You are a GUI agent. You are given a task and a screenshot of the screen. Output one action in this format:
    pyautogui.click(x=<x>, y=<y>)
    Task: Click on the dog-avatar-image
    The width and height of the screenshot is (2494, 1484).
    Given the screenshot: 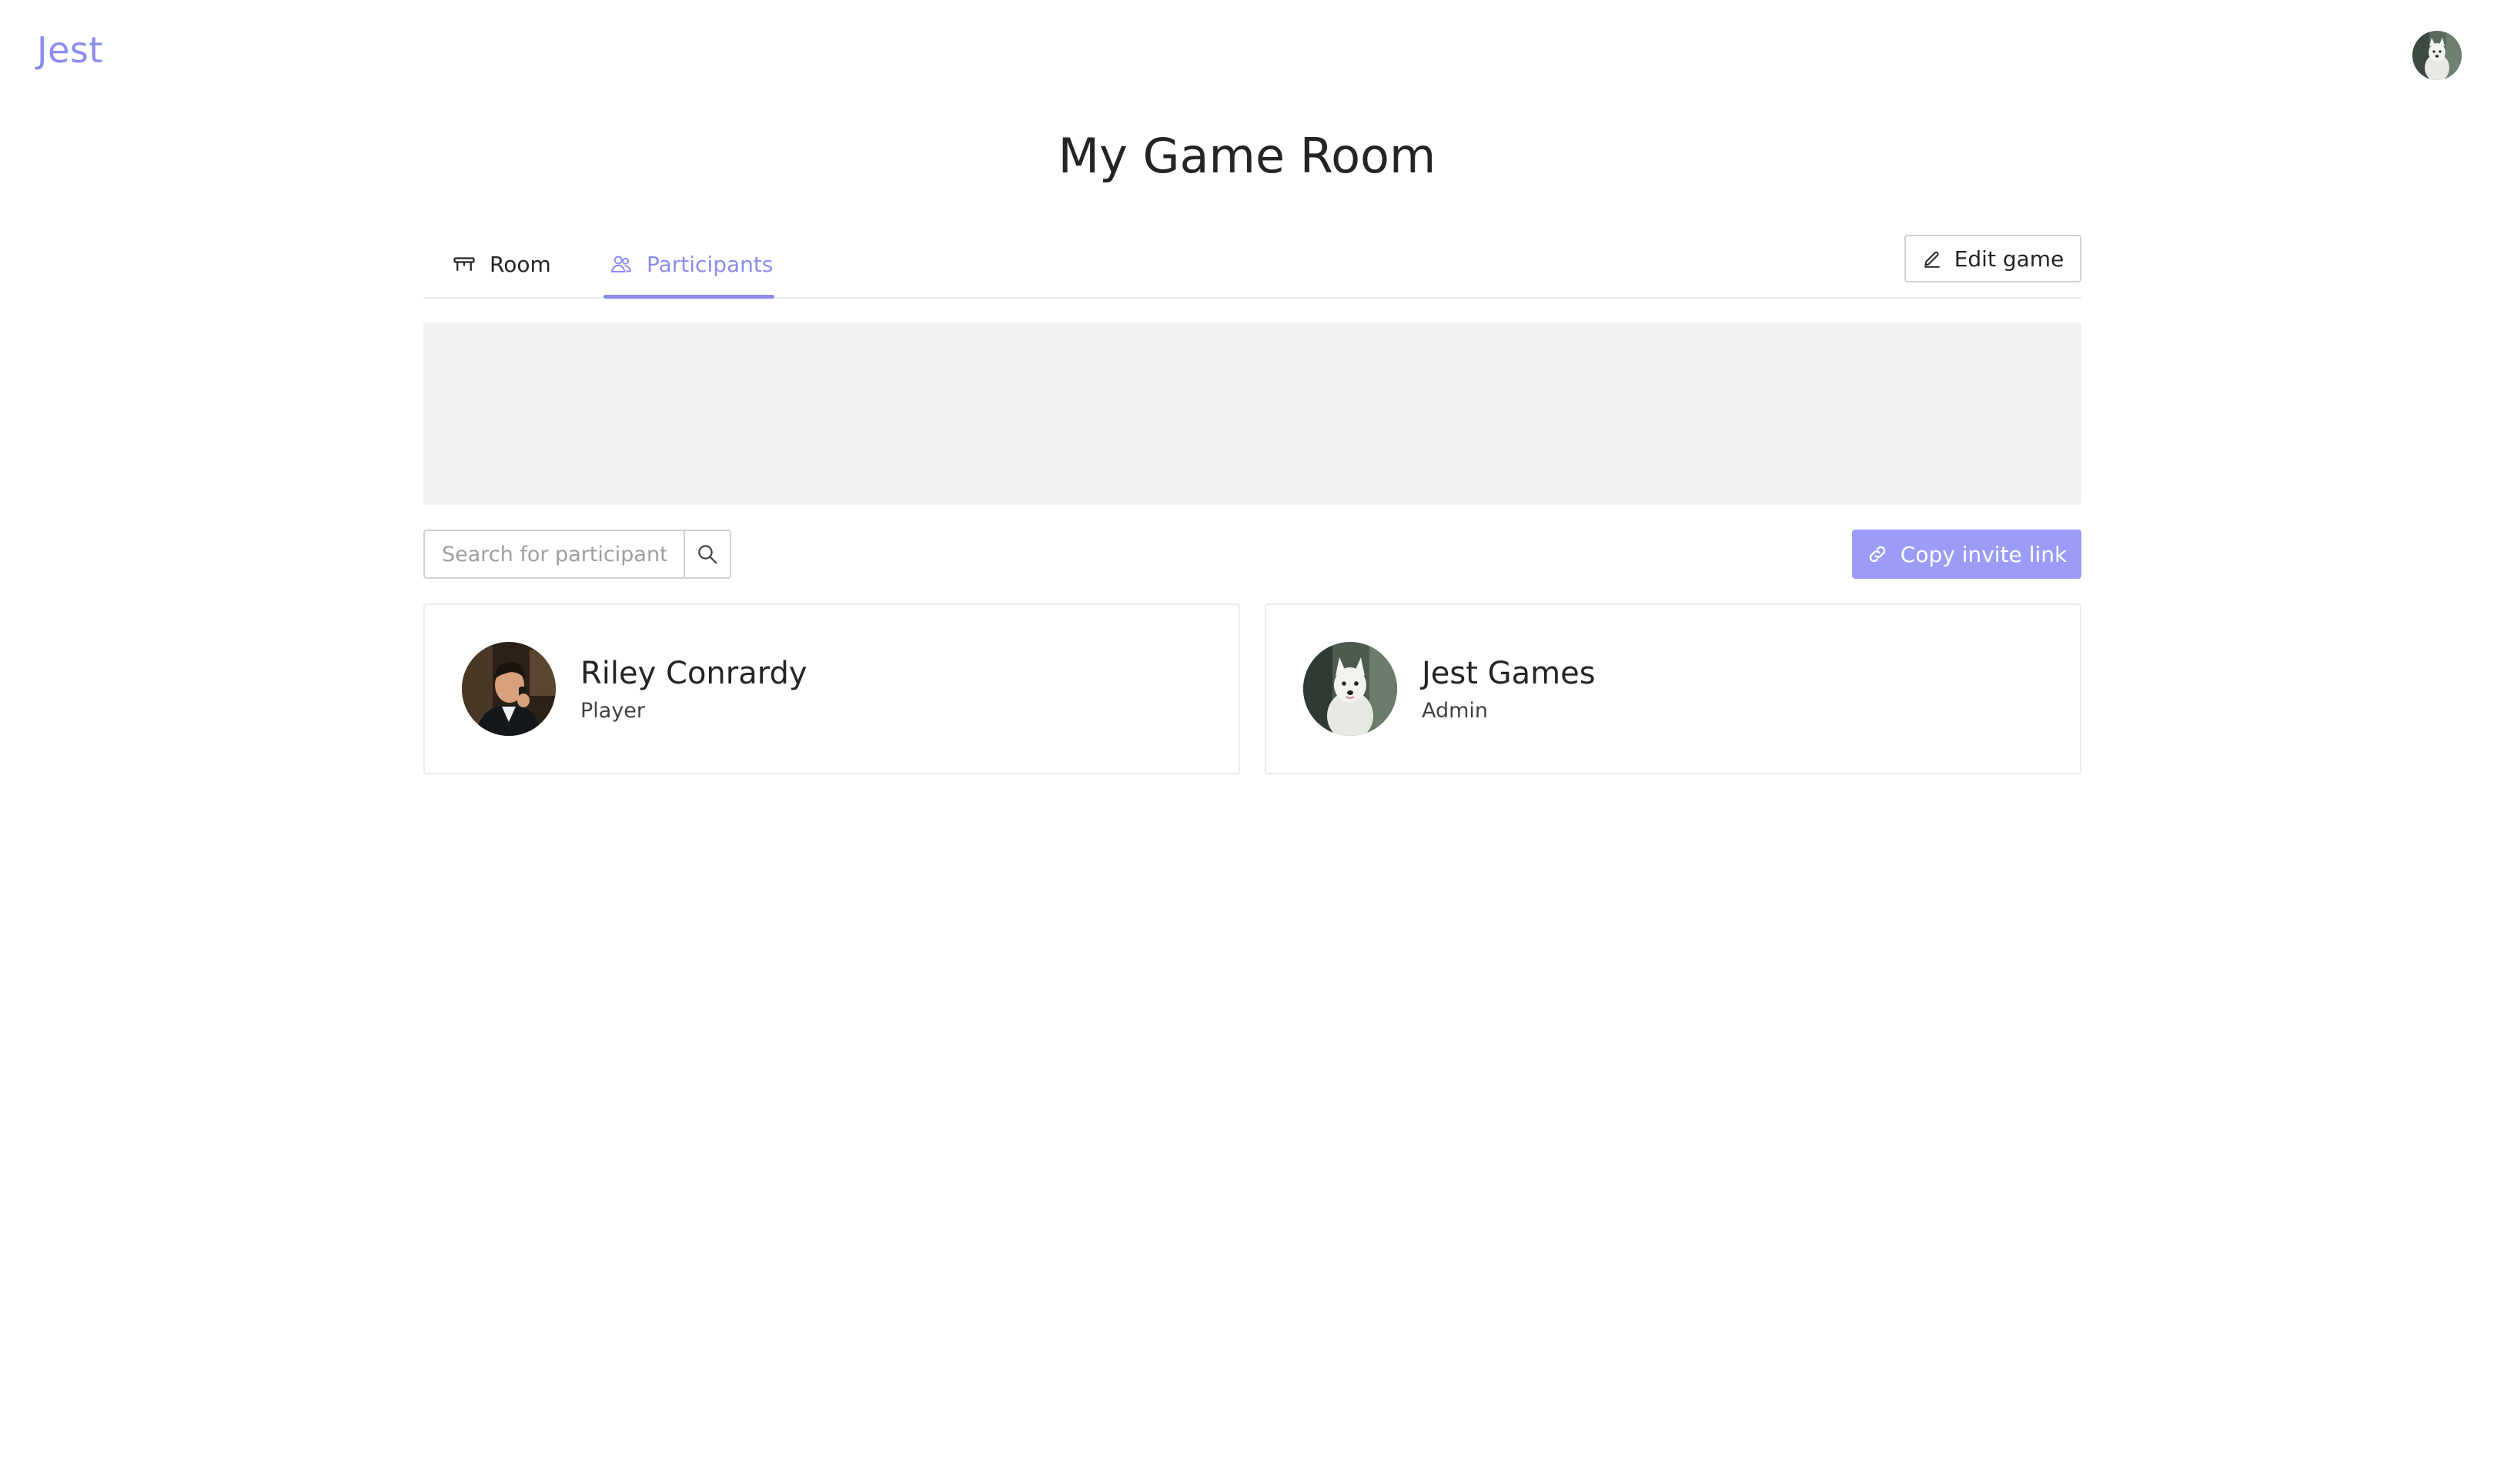 What is the action you would take?
    pyautogui.click(x=2437, y=55)
    